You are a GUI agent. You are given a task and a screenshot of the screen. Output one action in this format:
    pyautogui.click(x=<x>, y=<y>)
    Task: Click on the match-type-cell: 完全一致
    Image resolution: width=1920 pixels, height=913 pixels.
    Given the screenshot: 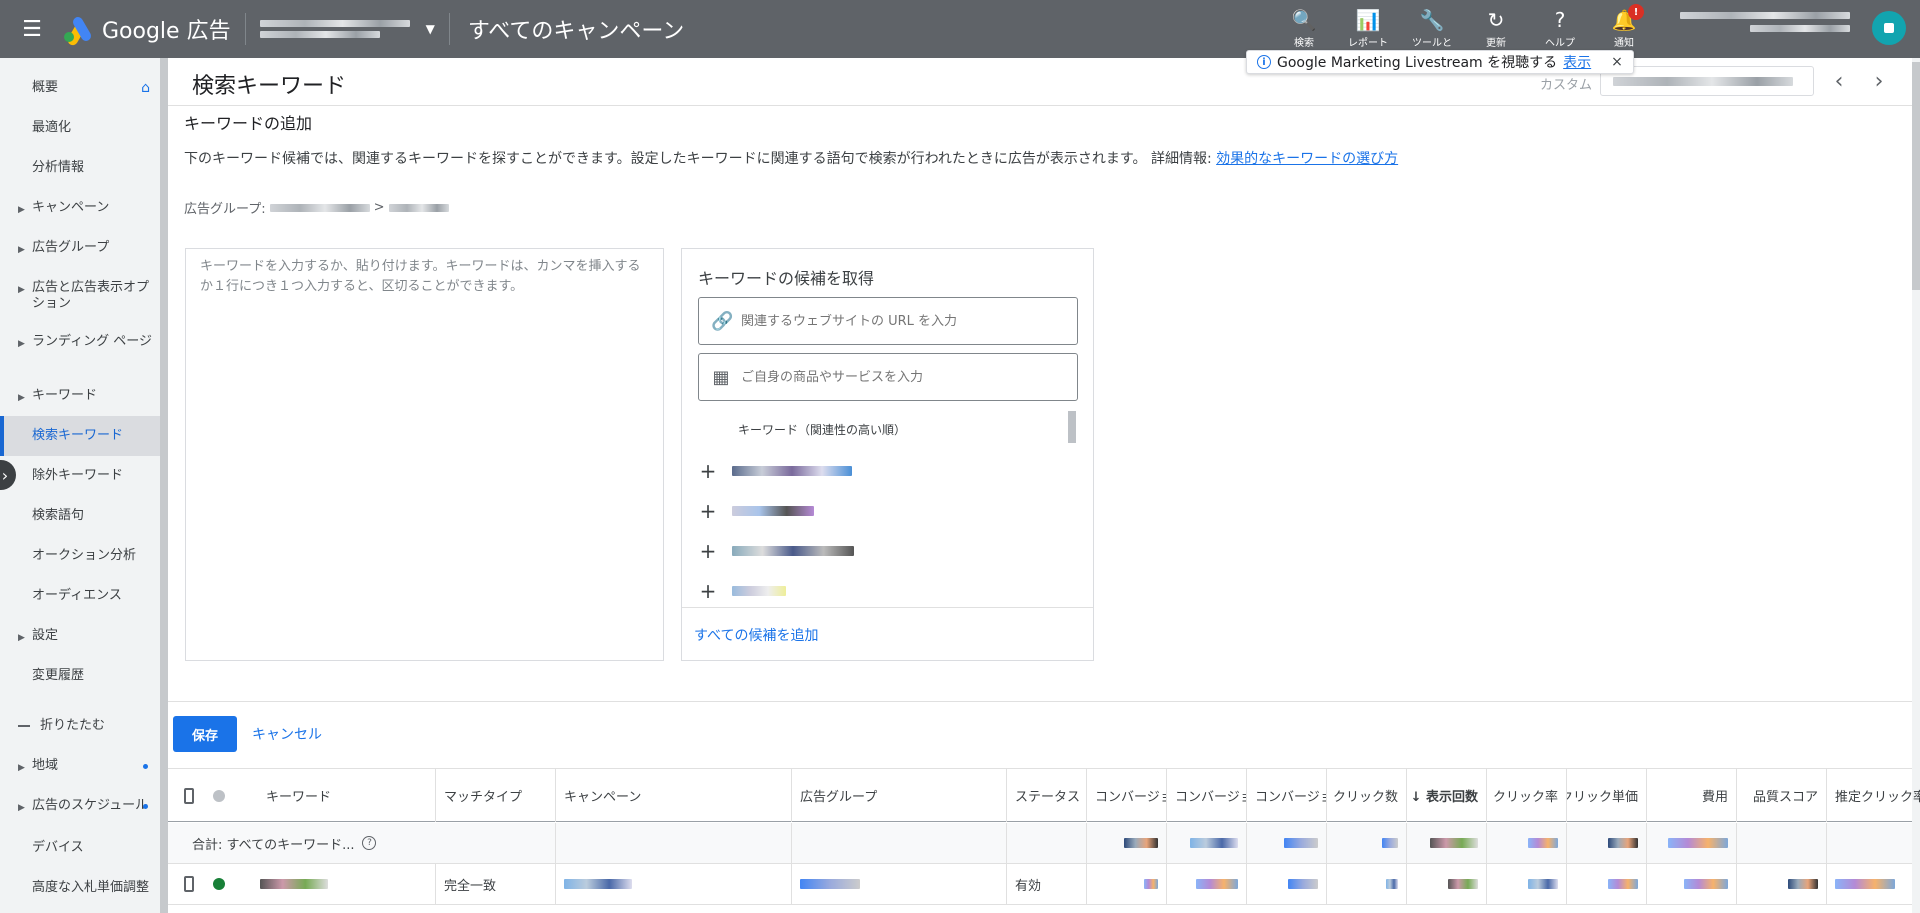 What is the action you would take?
    pyautogui.click(x=496, y=884)
    